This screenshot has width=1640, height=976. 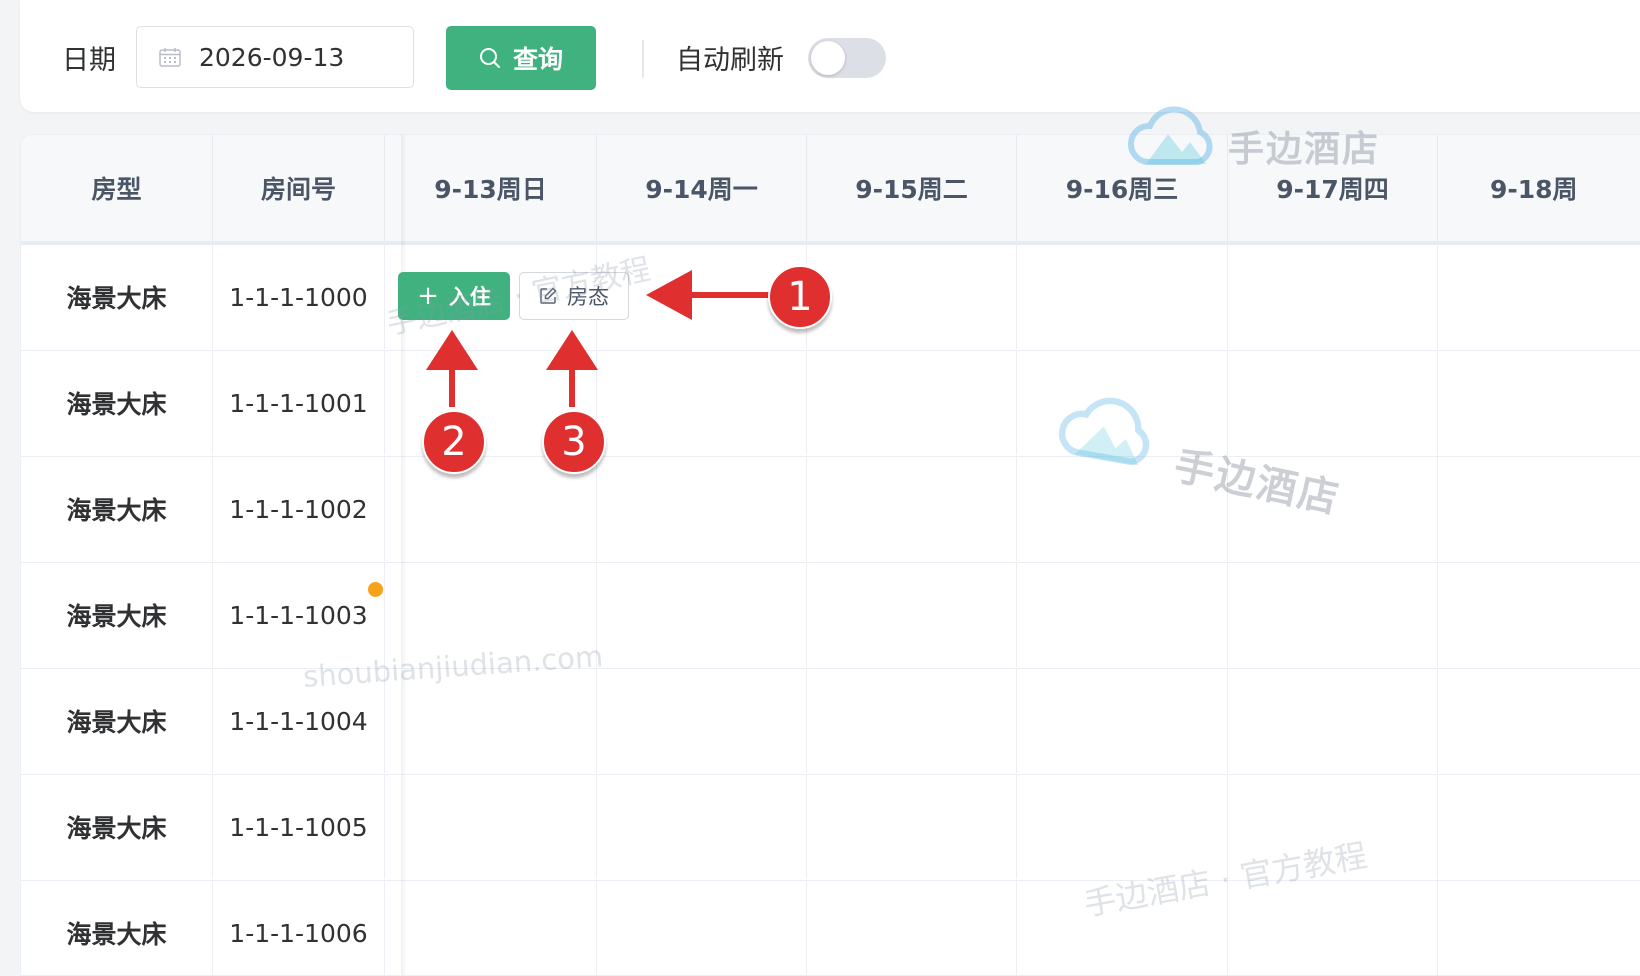 I want to click on annotation-badge-3: 3, so click(x=574, y=442).